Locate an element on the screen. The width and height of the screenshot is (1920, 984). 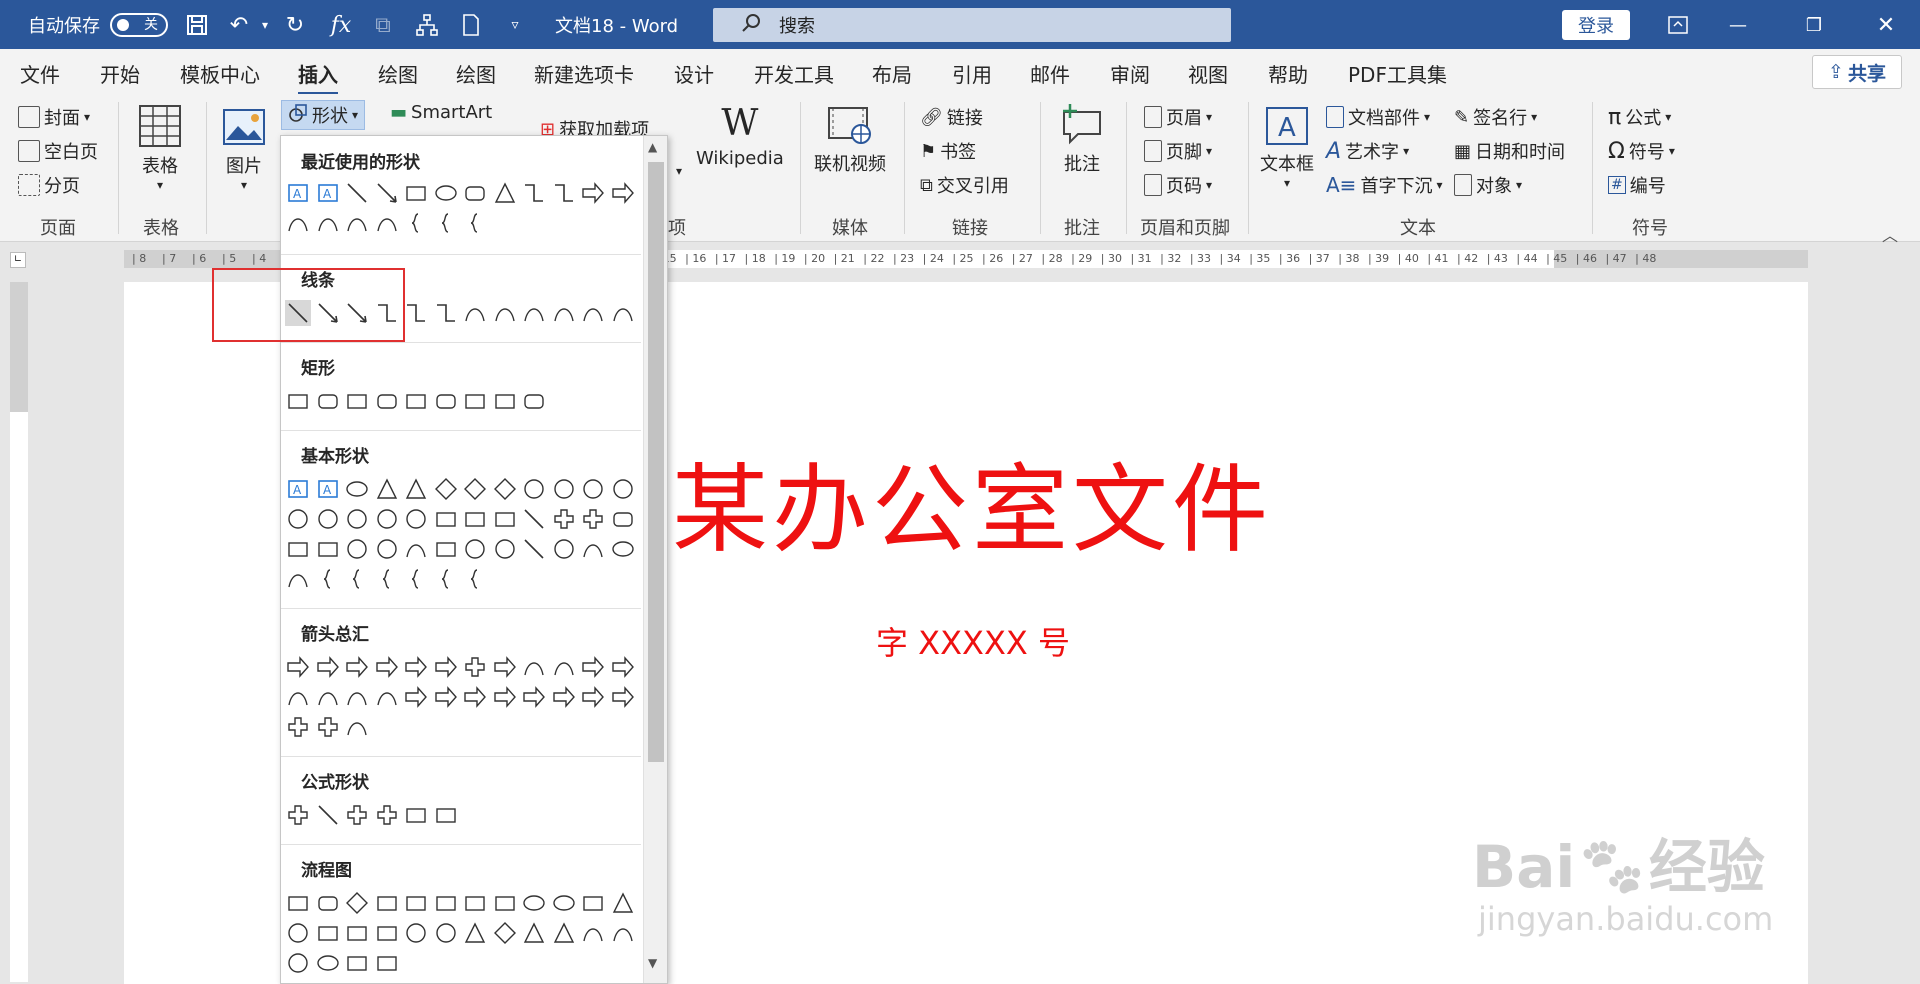
tab-layout: 布局 is located at coordinates (892, 73).